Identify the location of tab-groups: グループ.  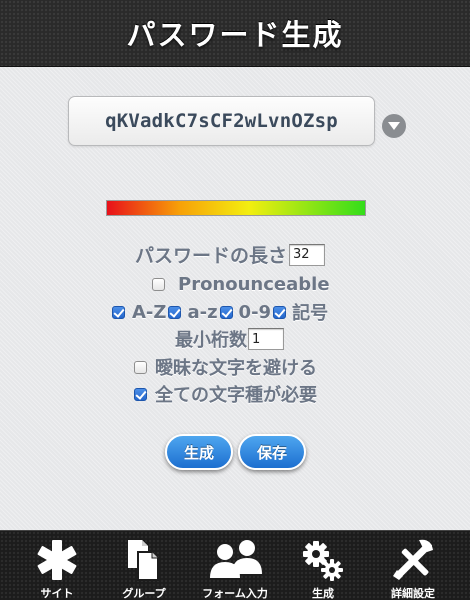
(144, 565).